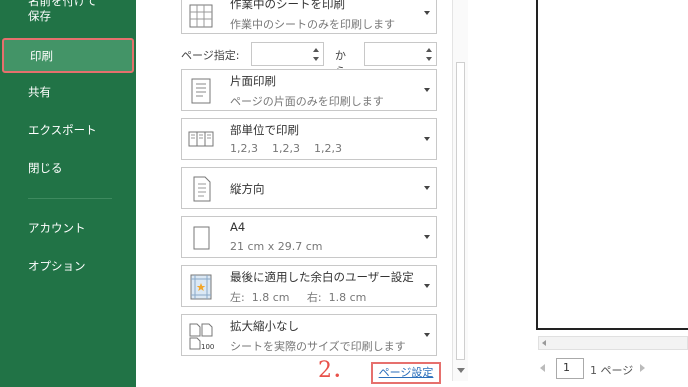  I want to click on margins-title: 最後に適用した余白のユーザー設定, so click(322, 277).